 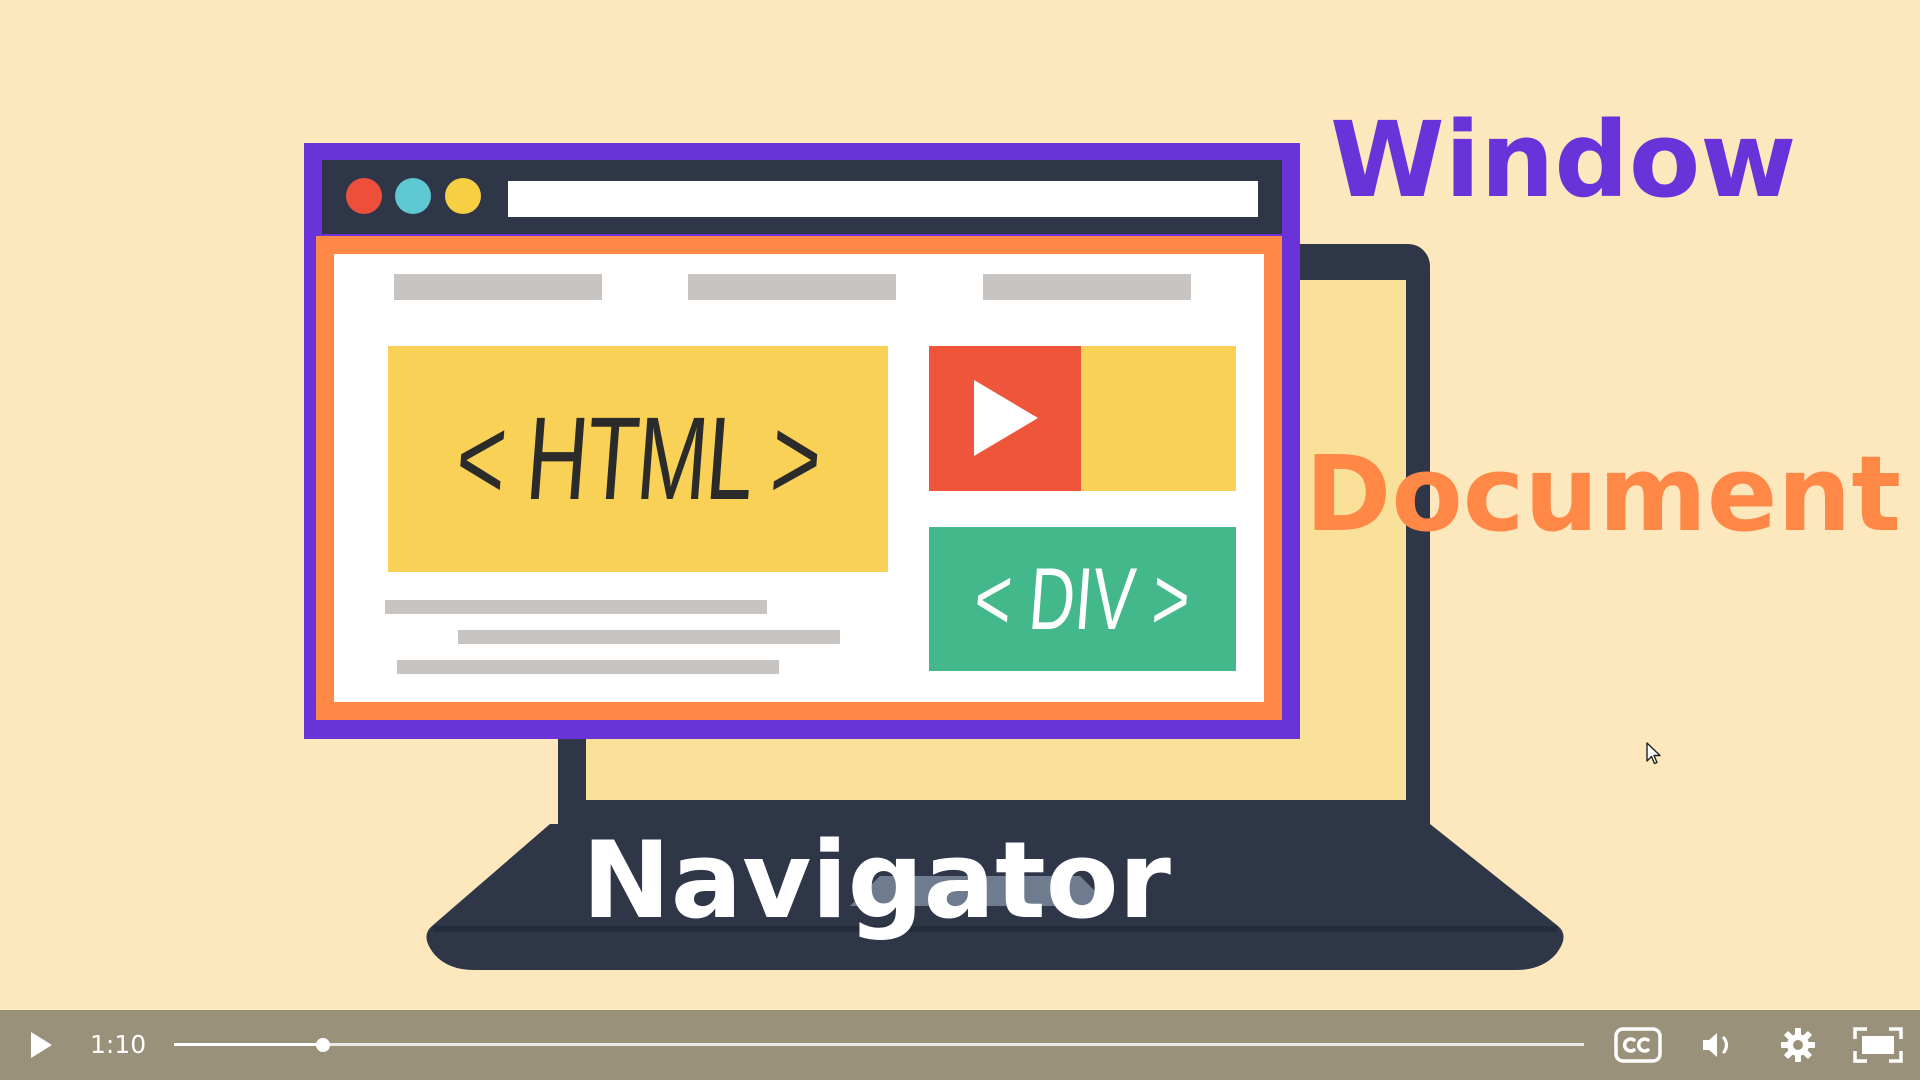 I want to click on html-tag-text: < HTML >, so click(x=638, y=459).